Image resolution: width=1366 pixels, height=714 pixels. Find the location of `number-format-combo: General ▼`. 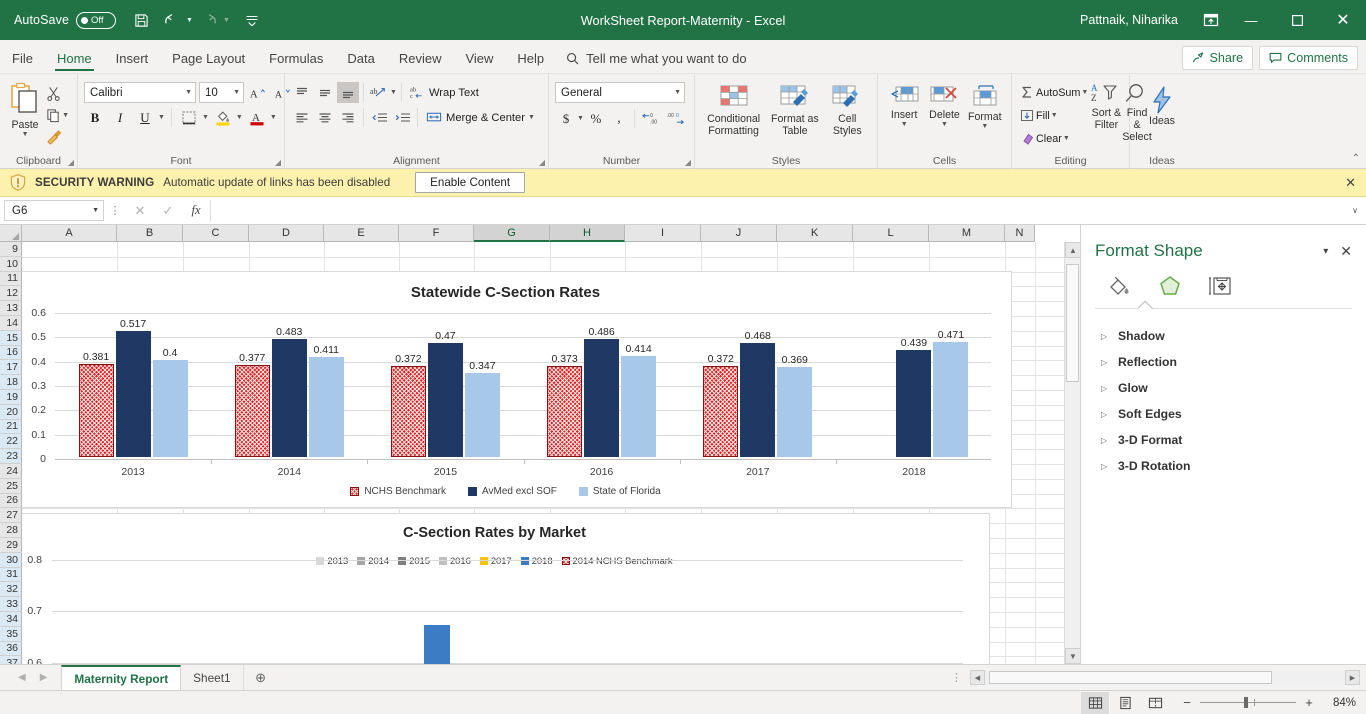

number-format-combo: General ▼ is located at coordinates (620, 92).